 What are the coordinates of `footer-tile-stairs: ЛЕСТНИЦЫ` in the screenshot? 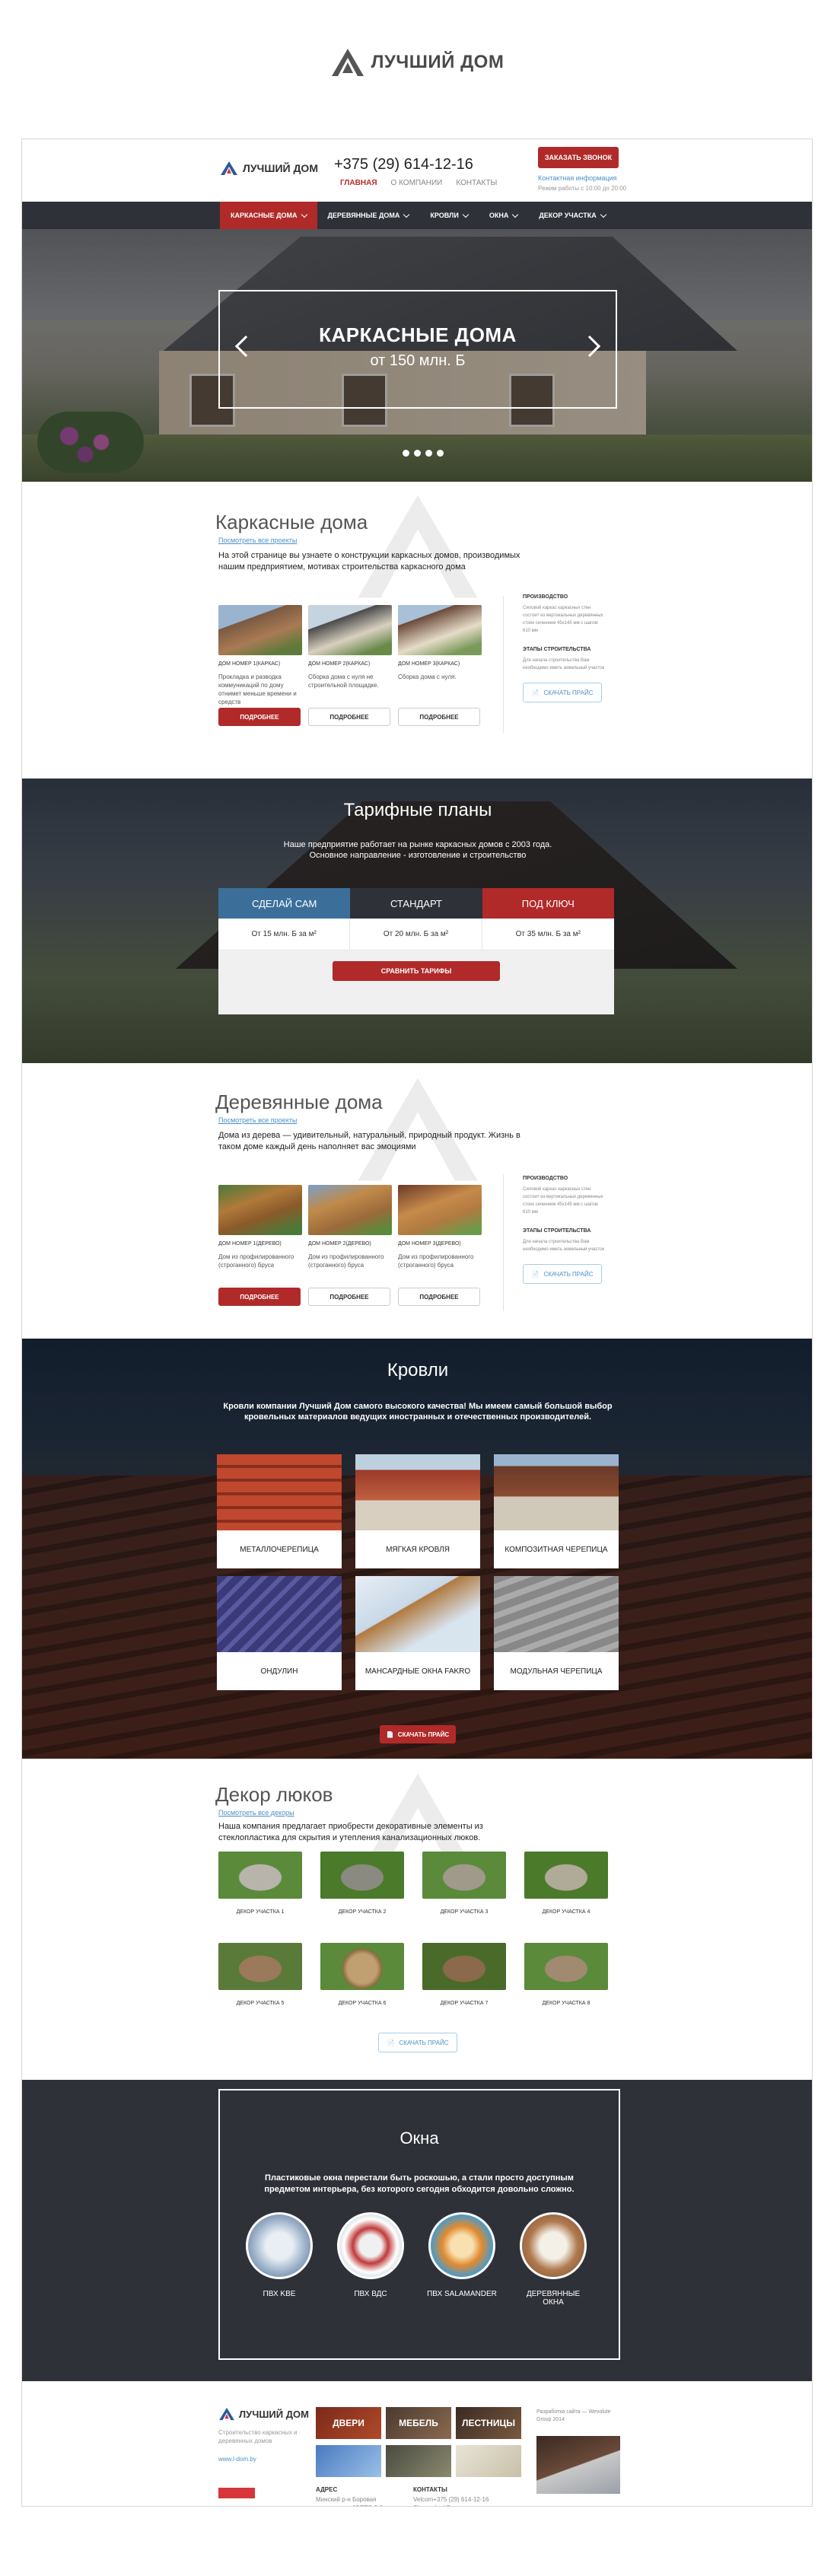 It's located at (489, 2423).